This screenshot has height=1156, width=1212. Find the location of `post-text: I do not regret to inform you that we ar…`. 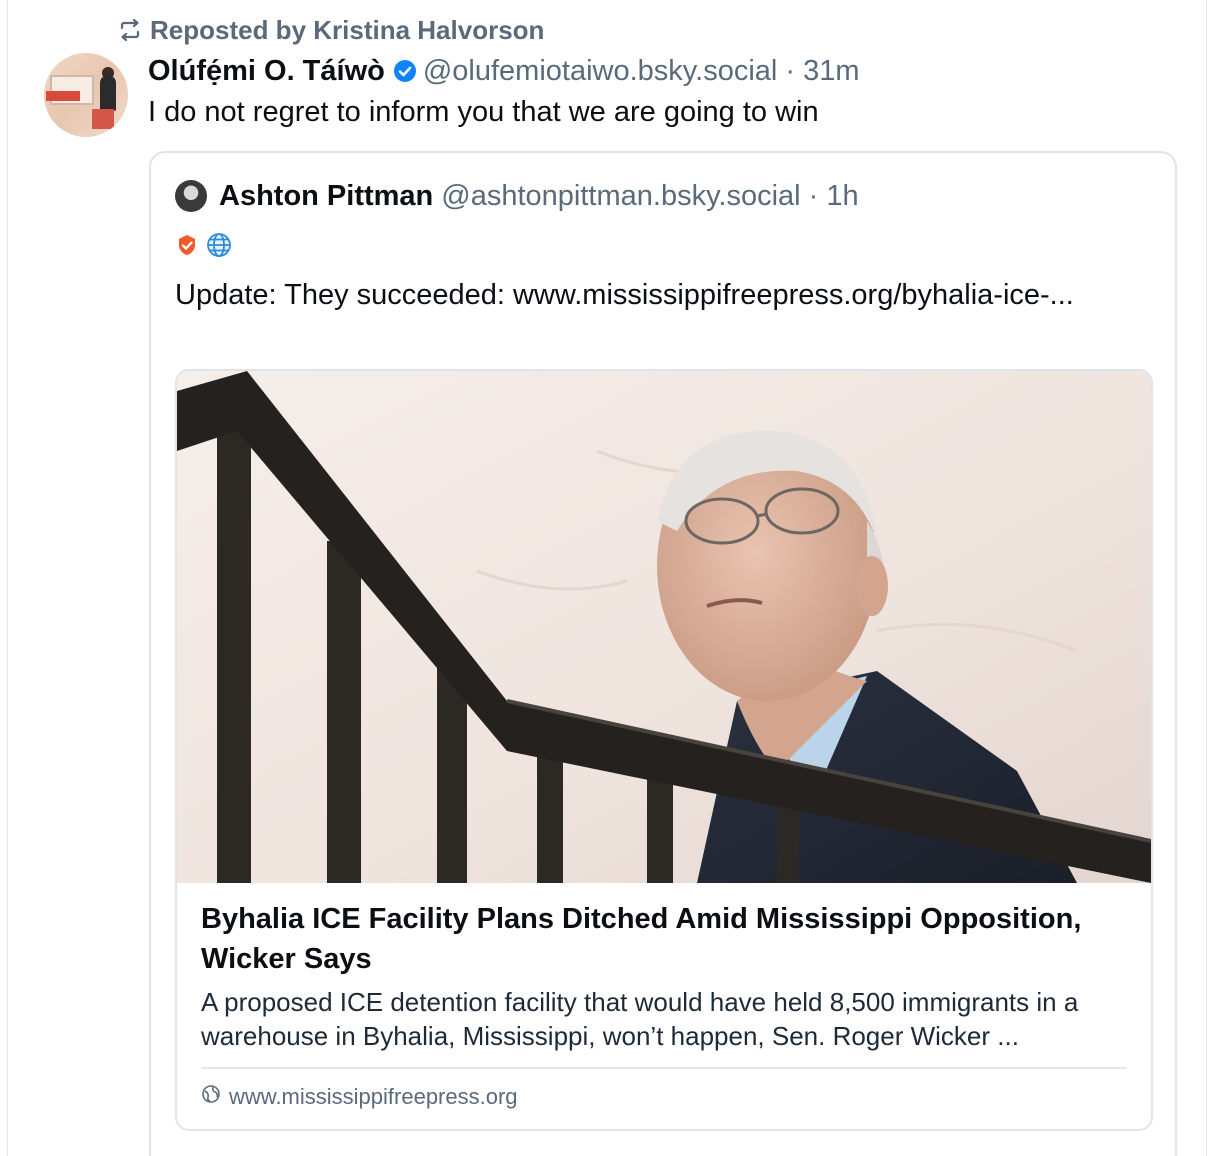

post-text: I do not regret to inform you that we ar… is located at coordinates (483, 112).